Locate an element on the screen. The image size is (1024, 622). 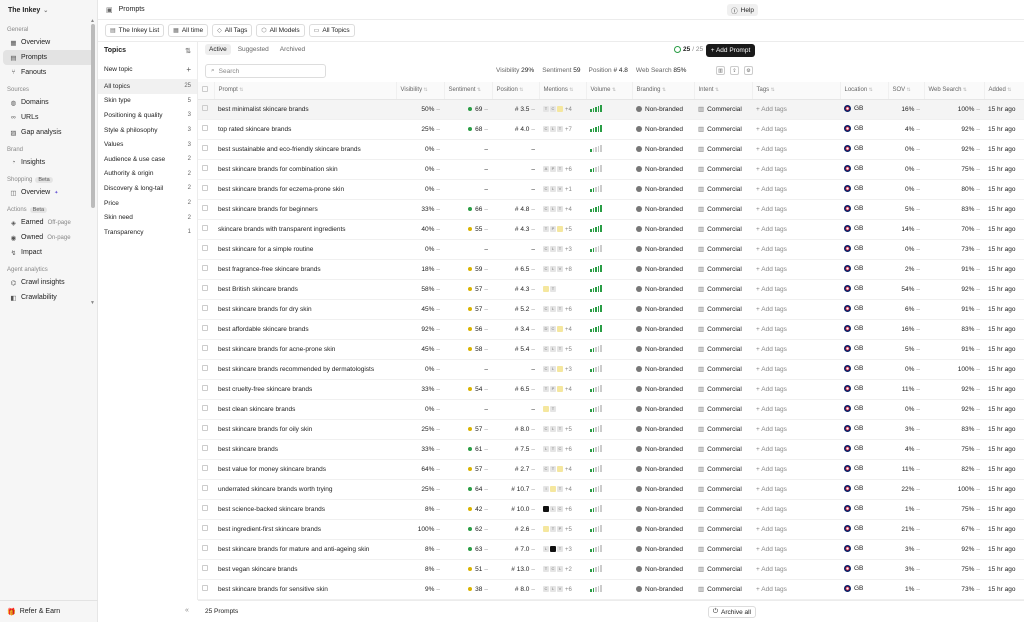
sidebar-item-impact: ↯ Impact is located at coordinates (48, 252).